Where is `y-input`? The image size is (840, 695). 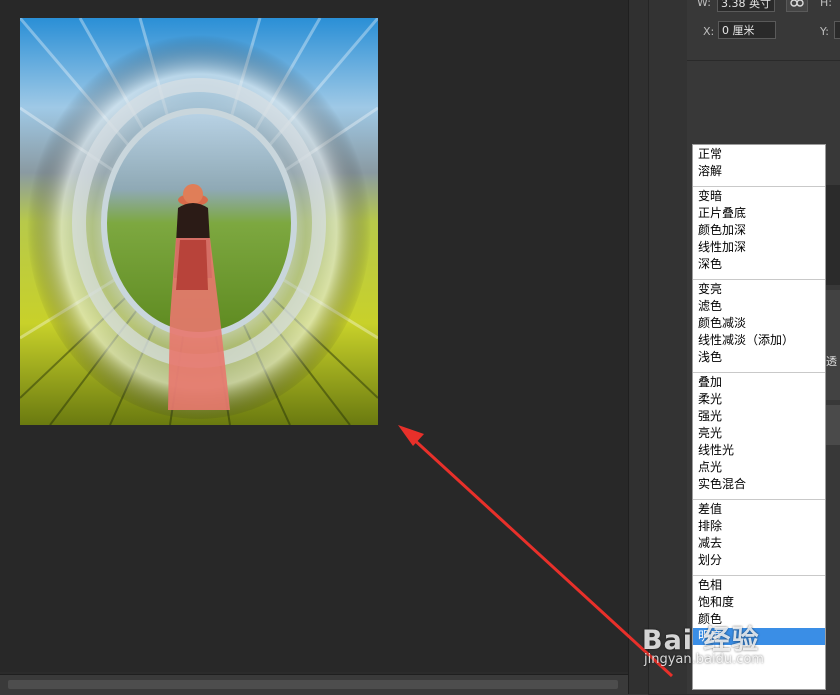 y-input is located at coordinates (837, 30).